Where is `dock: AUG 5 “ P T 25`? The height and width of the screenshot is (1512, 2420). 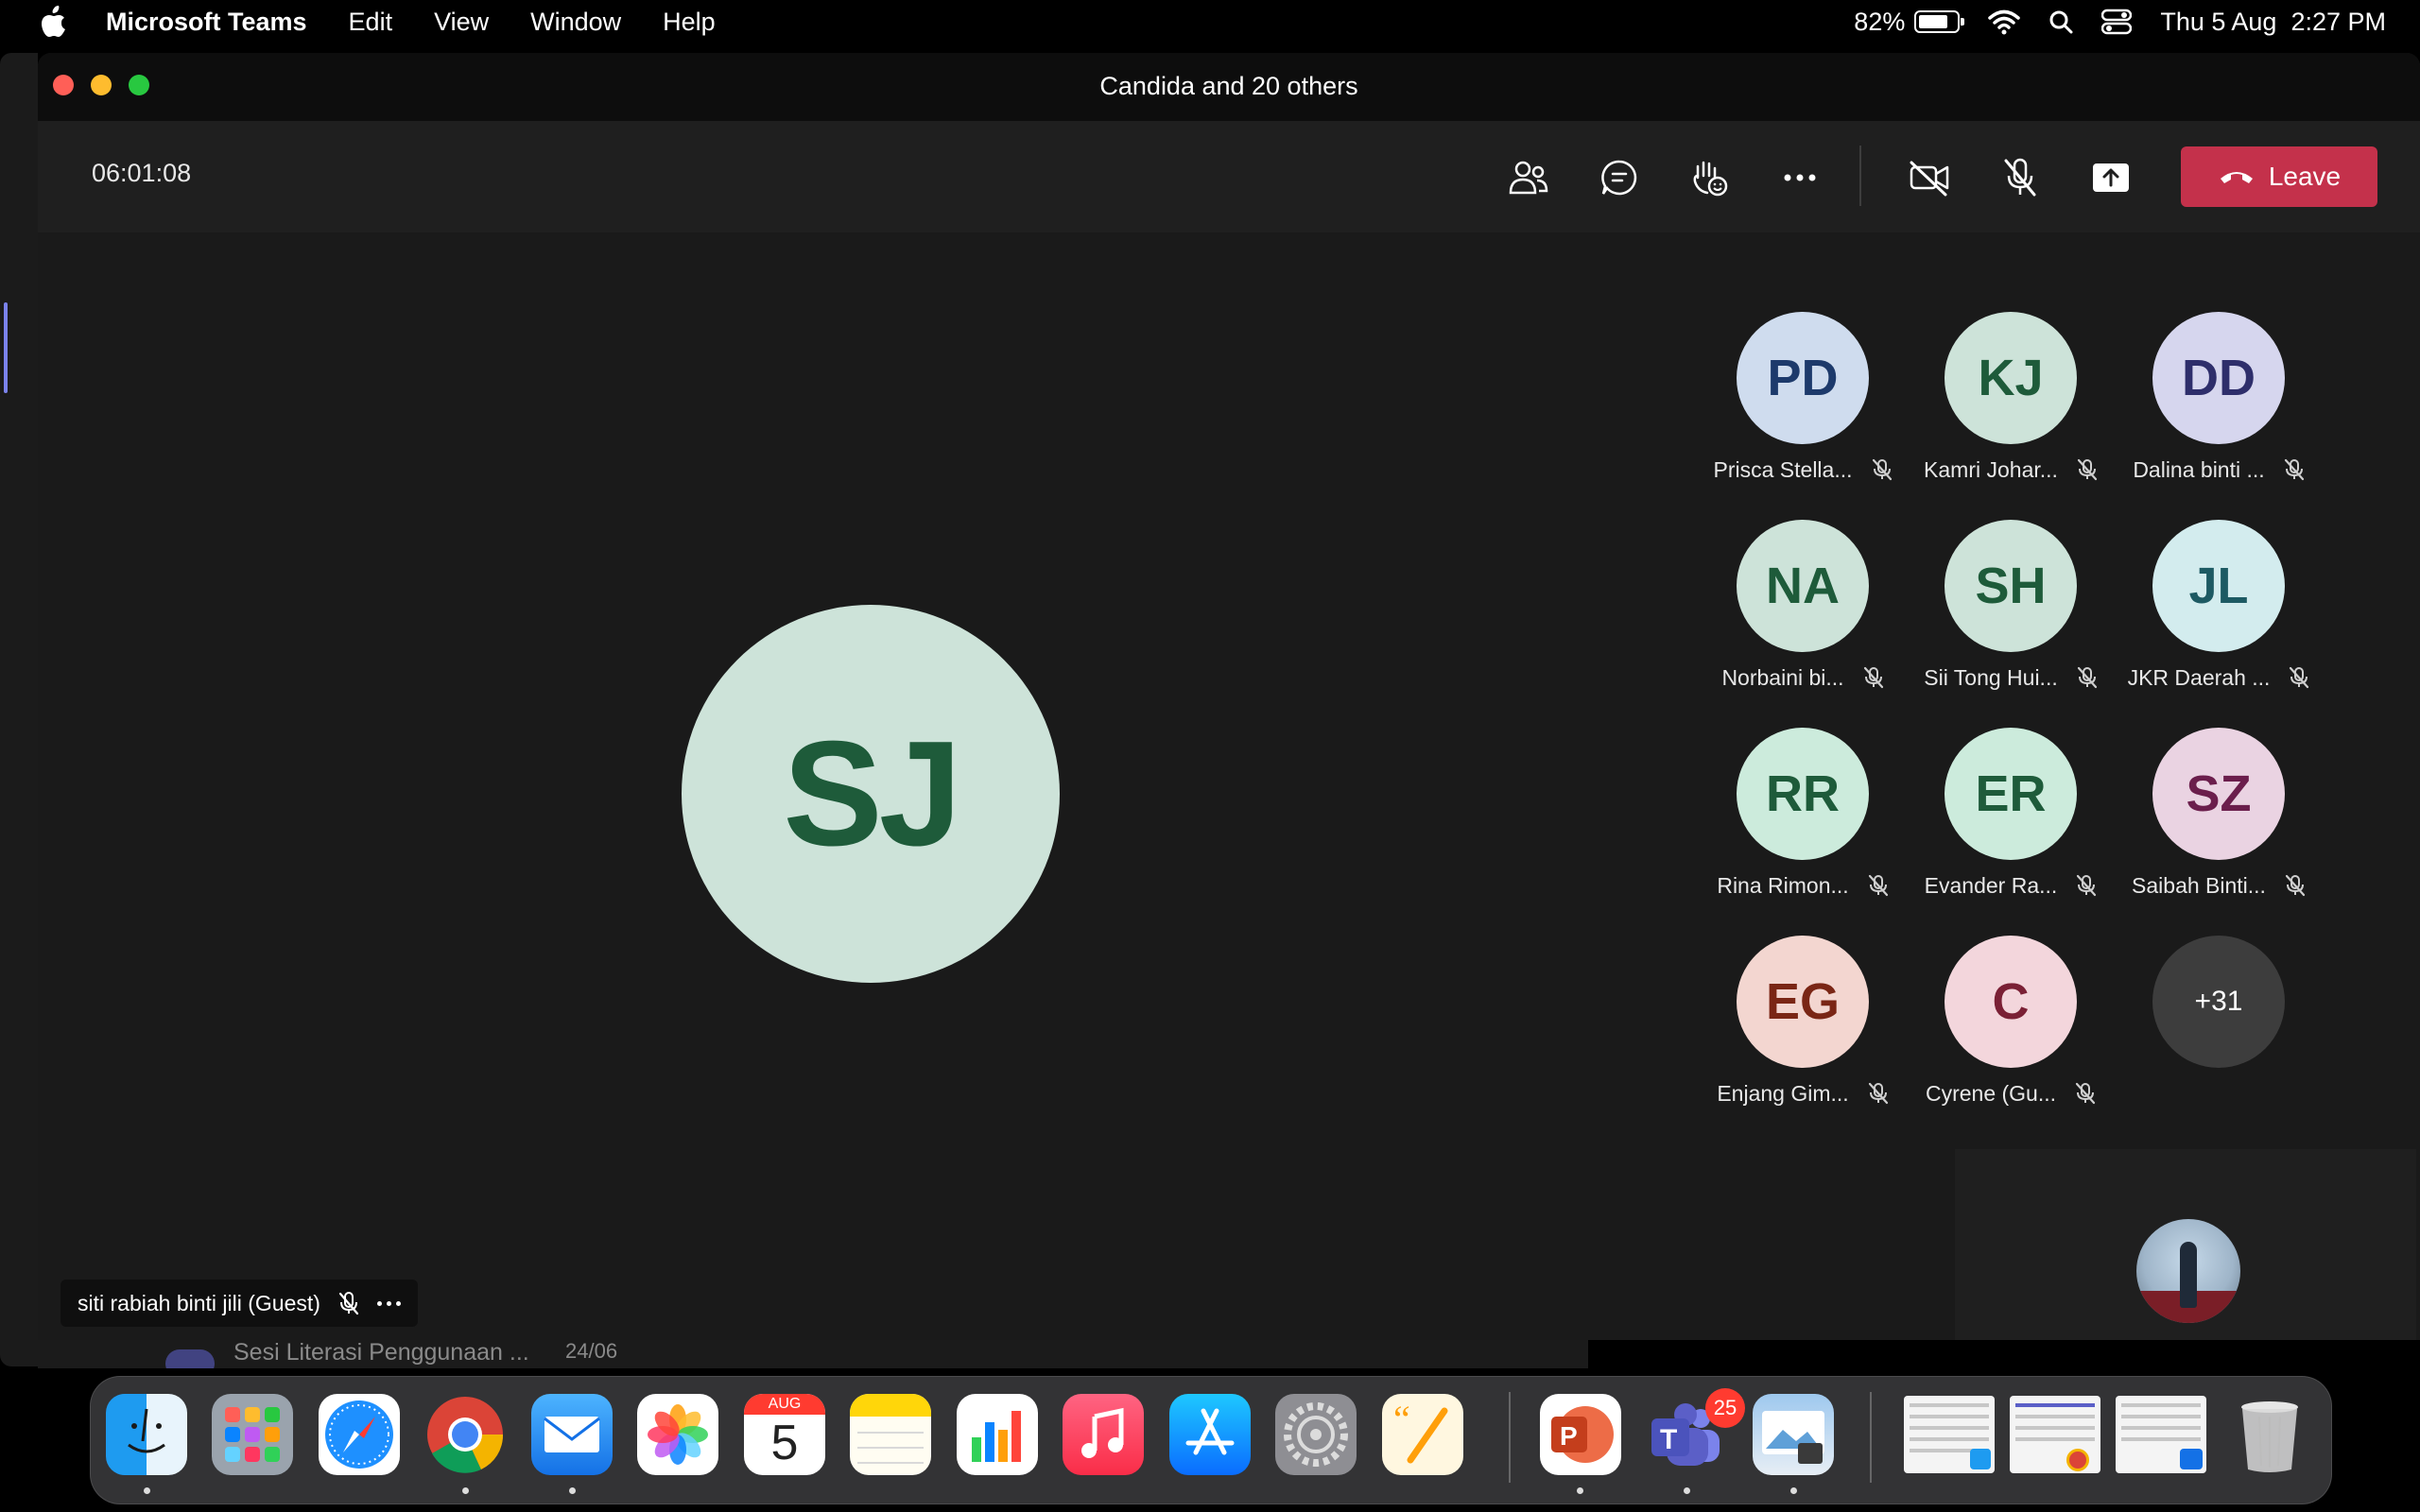 dock: AUG 5 “ P T 25 is located at coordinates (1211, 1440).